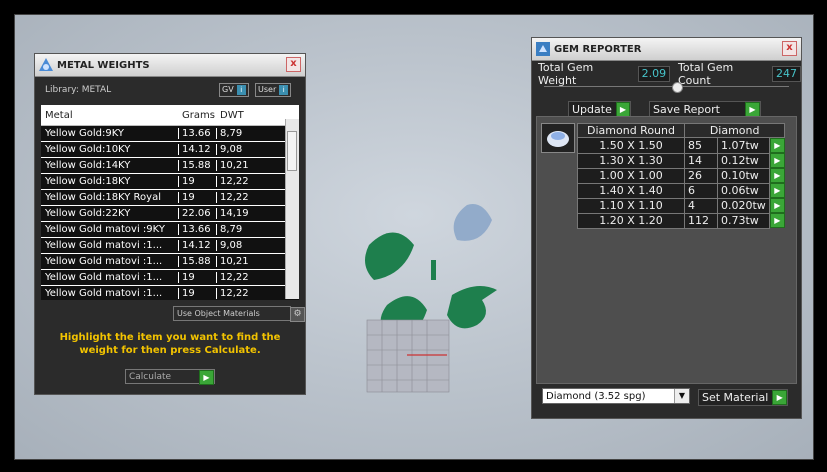 The image size is (827, 472). I want to click on table-row: Yellow Gold:18KY 19 12,22, so click(170, 182).